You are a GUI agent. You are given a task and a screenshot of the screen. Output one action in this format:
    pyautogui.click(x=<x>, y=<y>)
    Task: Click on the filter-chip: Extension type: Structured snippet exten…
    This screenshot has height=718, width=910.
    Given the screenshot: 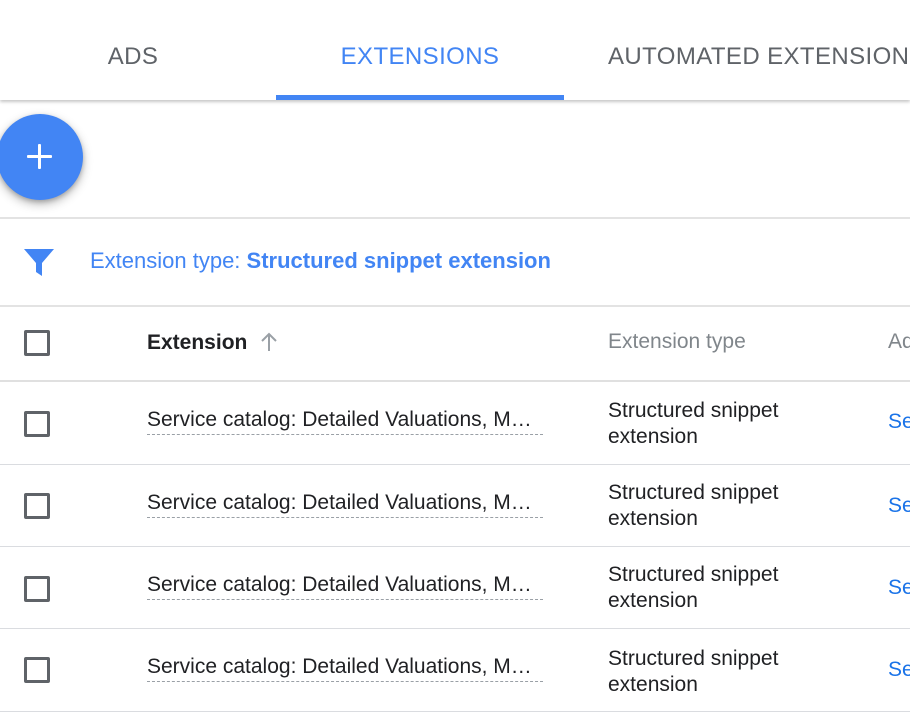 What is the action you would take?
    pyautogui.click(x=320, y=261)
    